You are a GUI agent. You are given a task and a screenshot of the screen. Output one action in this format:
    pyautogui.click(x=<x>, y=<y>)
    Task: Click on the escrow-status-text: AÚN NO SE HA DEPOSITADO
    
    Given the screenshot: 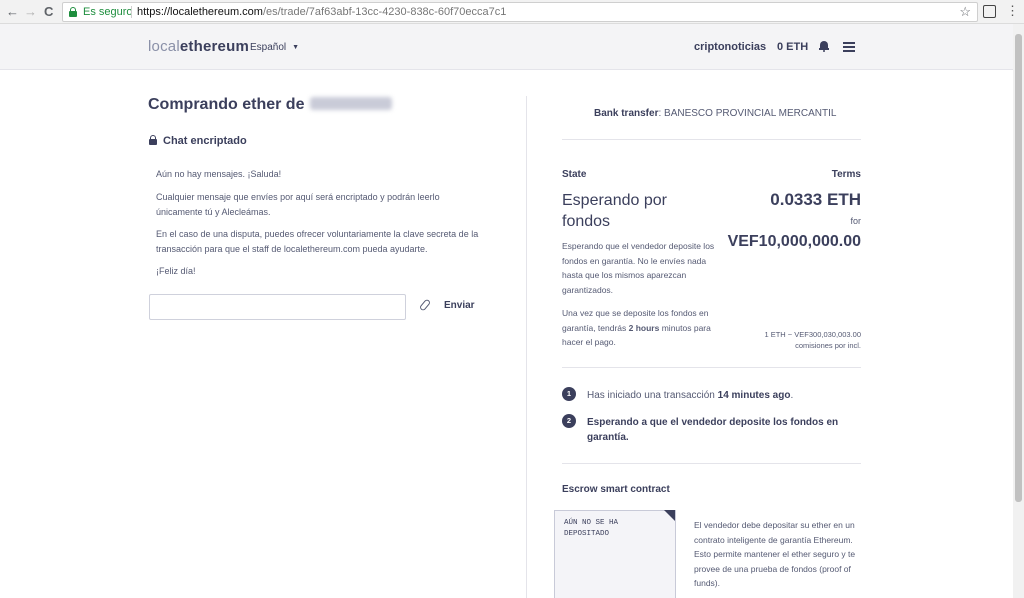 What is the action you would take?
    pyautogui.click(x=591, y=528)
    